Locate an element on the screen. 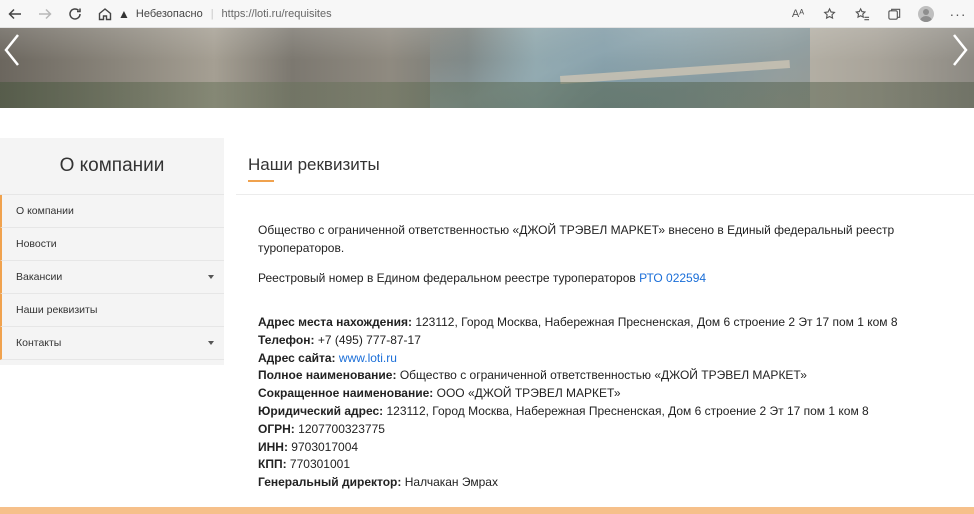 The width and height of the screenshot is (974, 514). forward-button is located at coordinates (45, 14).